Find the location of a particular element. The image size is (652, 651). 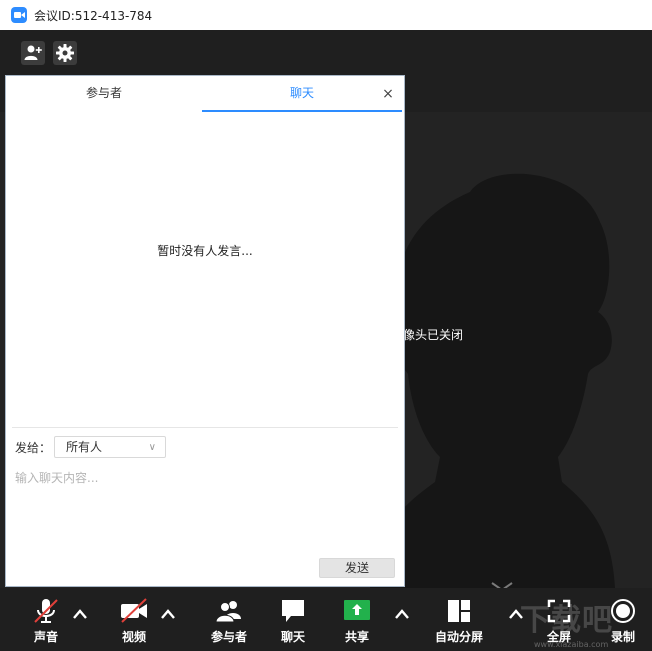

chat-label: 聊天 is located at coordinates (292, 637).